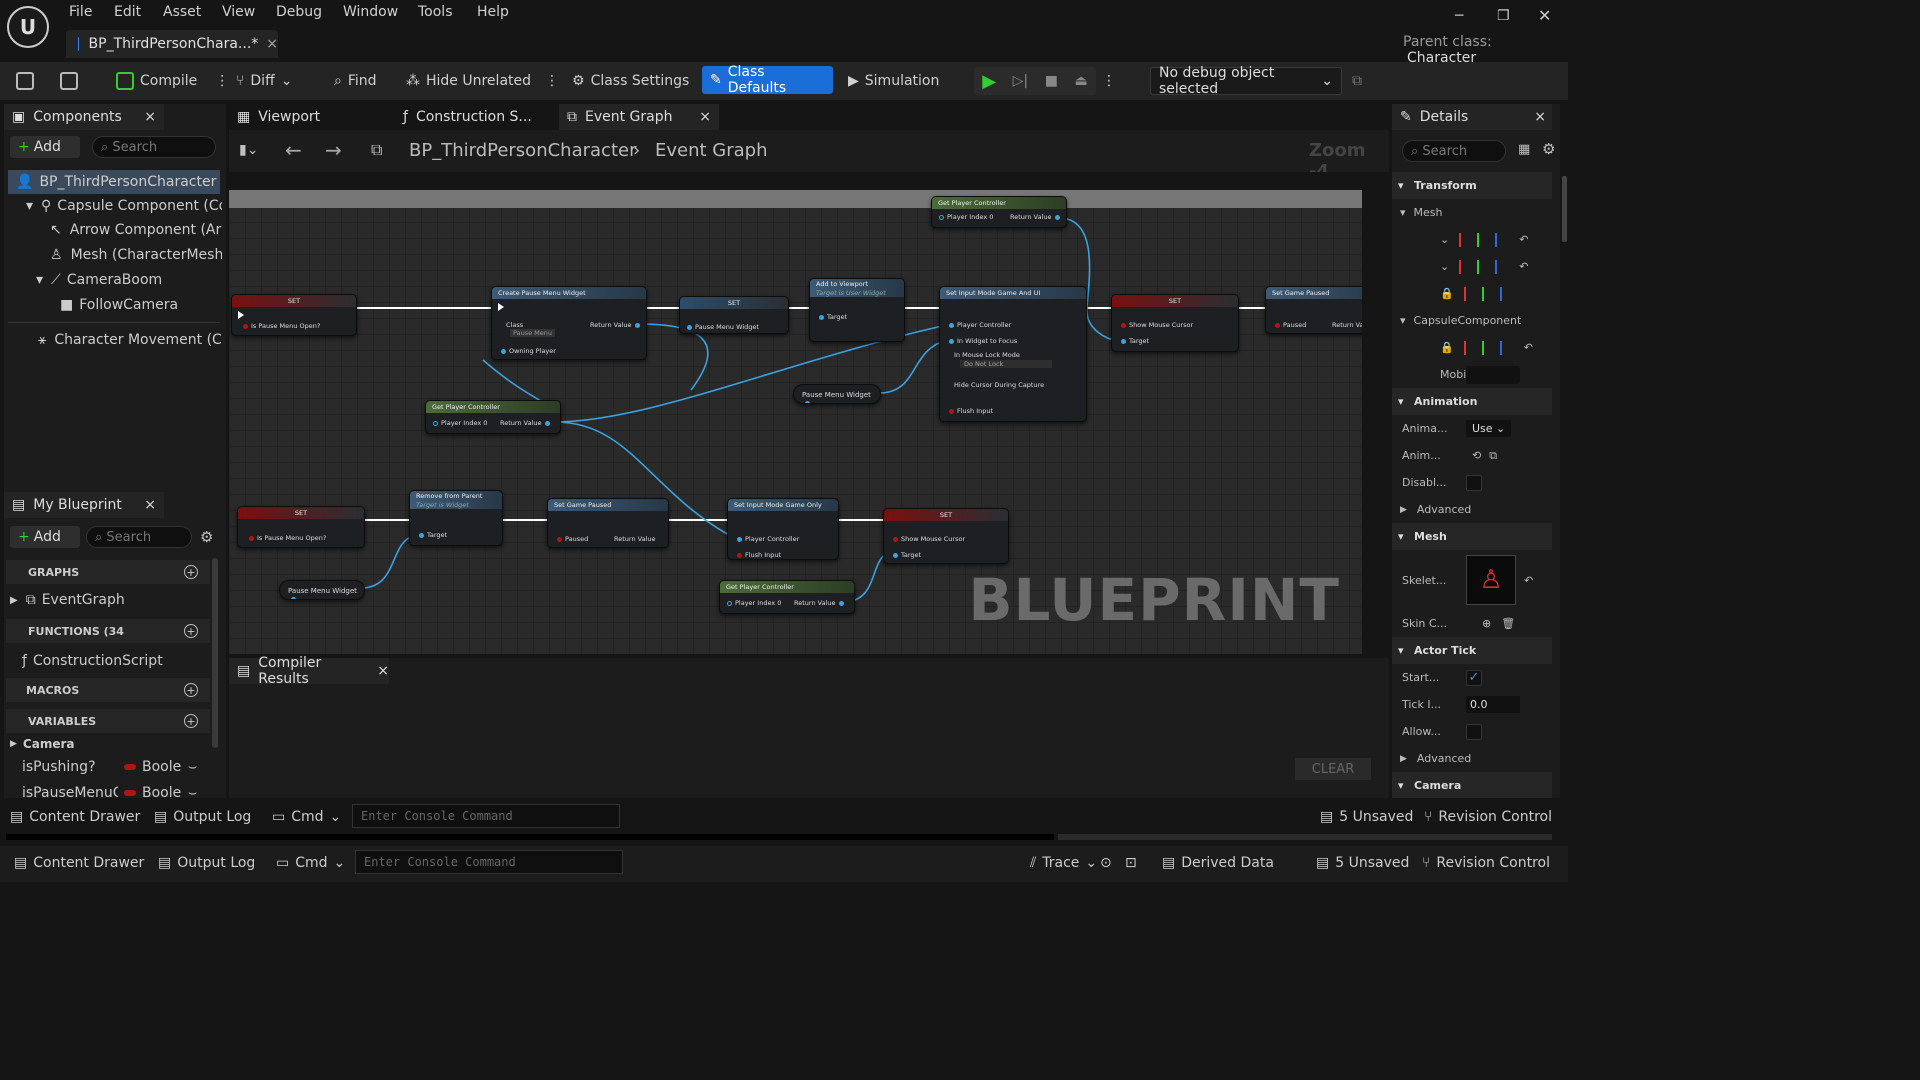 This screenshot has height=1080, width=1920. I want to click on back-arrow-icon: ←, so click(293, 150).